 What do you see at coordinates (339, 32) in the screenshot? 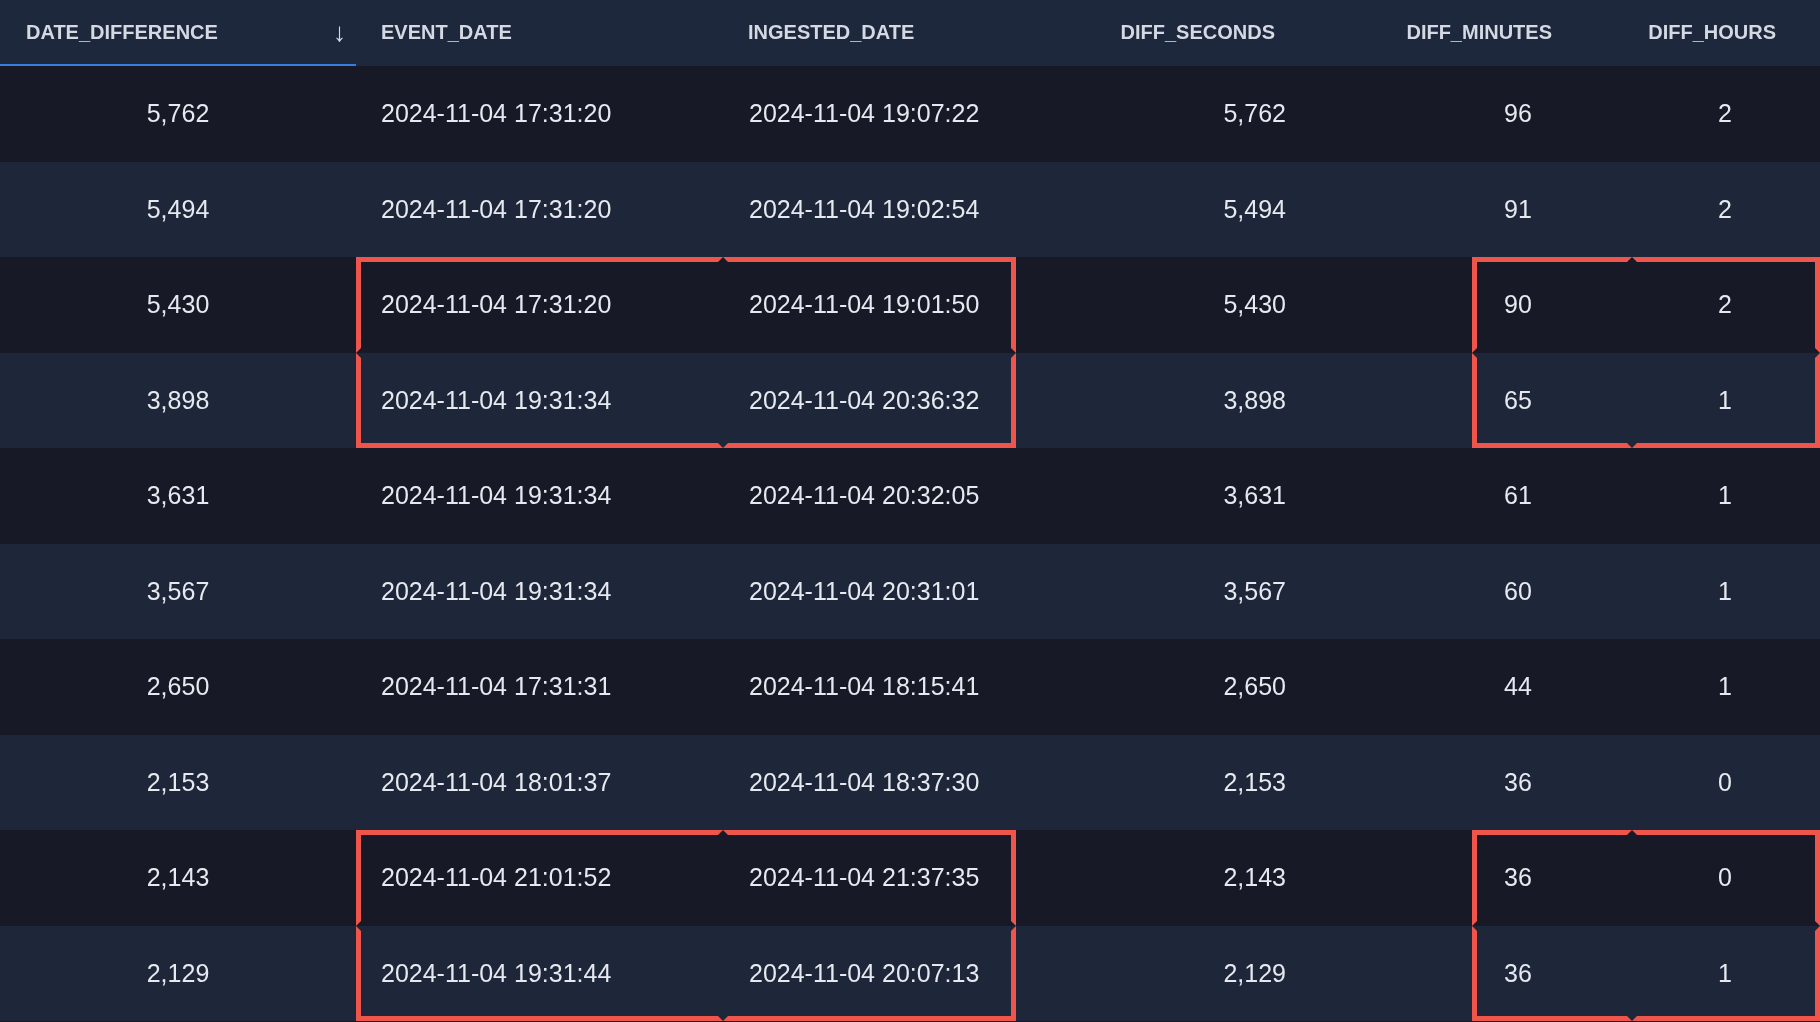
I see `sort-arrow-icon: ↓` at bounding box center [339, 32].